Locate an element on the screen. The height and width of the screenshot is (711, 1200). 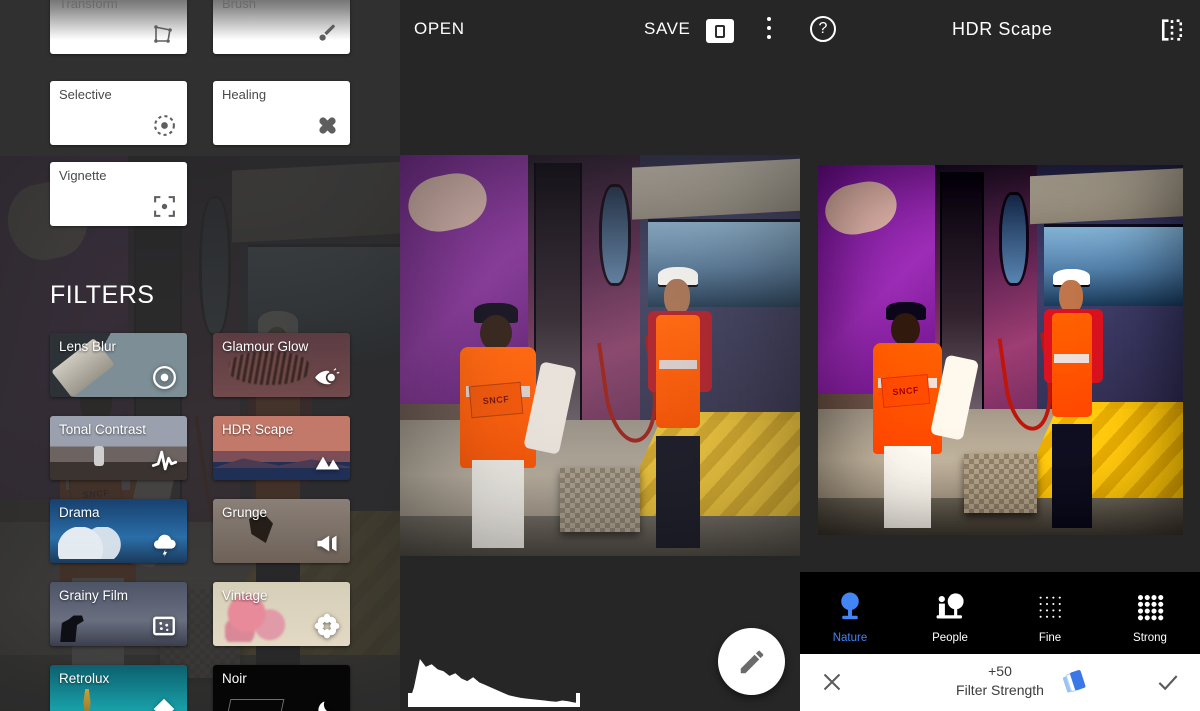
filter-label-hdr-scape: HDR Scape is located at coordinates (258, 429).